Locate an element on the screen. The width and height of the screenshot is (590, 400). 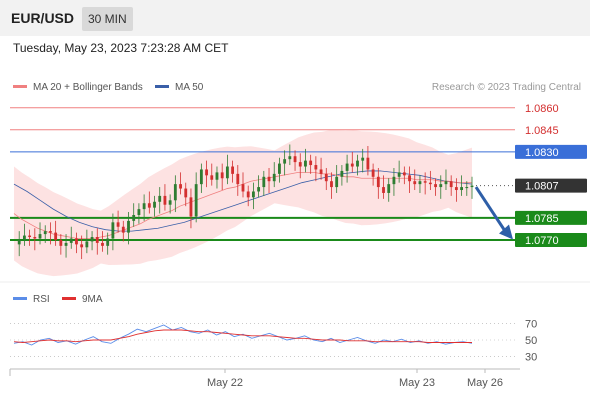
rsi-tick-label-70: 70 is located at coordinates (531, 324).